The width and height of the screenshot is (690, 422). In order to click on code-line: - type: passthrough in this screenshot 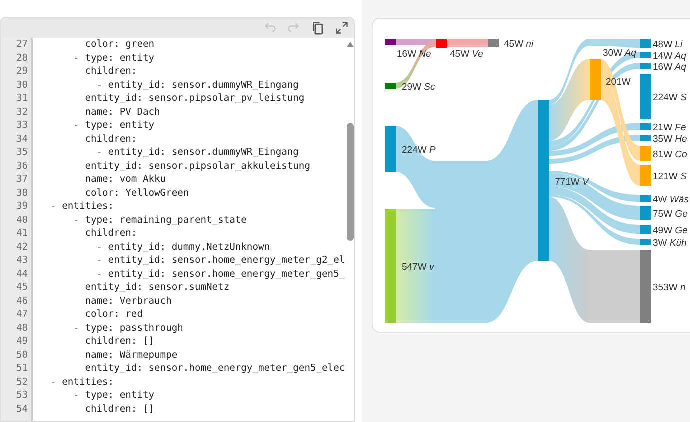, I will do `click(128, 328)`.